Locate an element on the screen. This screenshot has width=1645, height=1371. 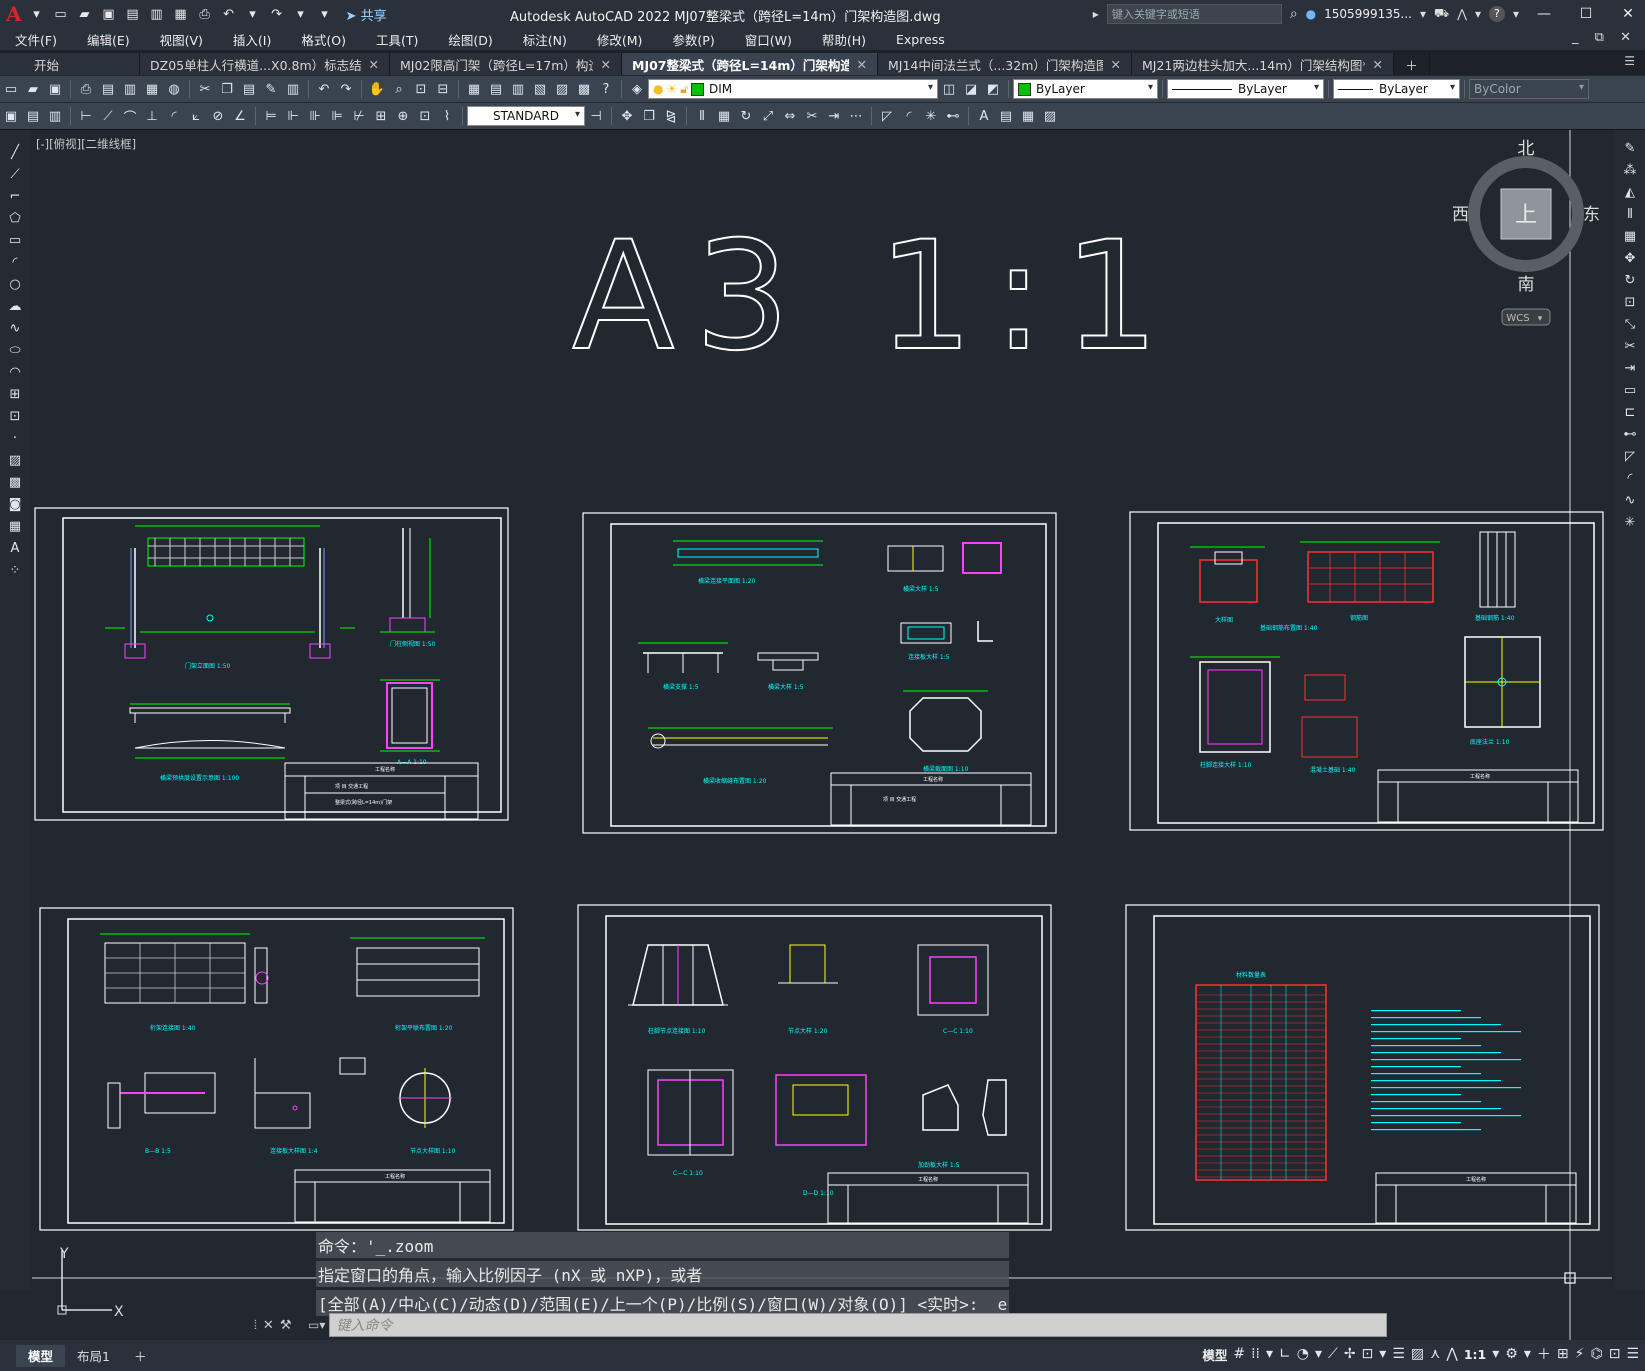
layout-tab-layout1: 布局1 is located at coordinates (93, 1356).